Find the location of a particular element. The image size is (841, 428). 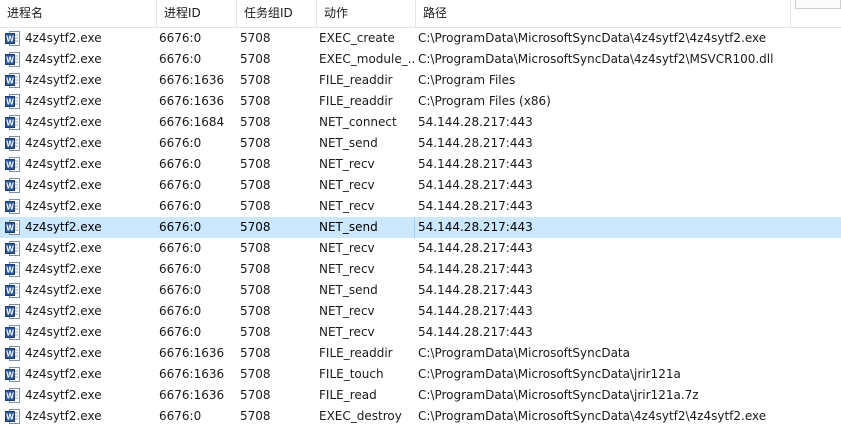

column-header-action: 动作 is located at coordinates (366, 13).